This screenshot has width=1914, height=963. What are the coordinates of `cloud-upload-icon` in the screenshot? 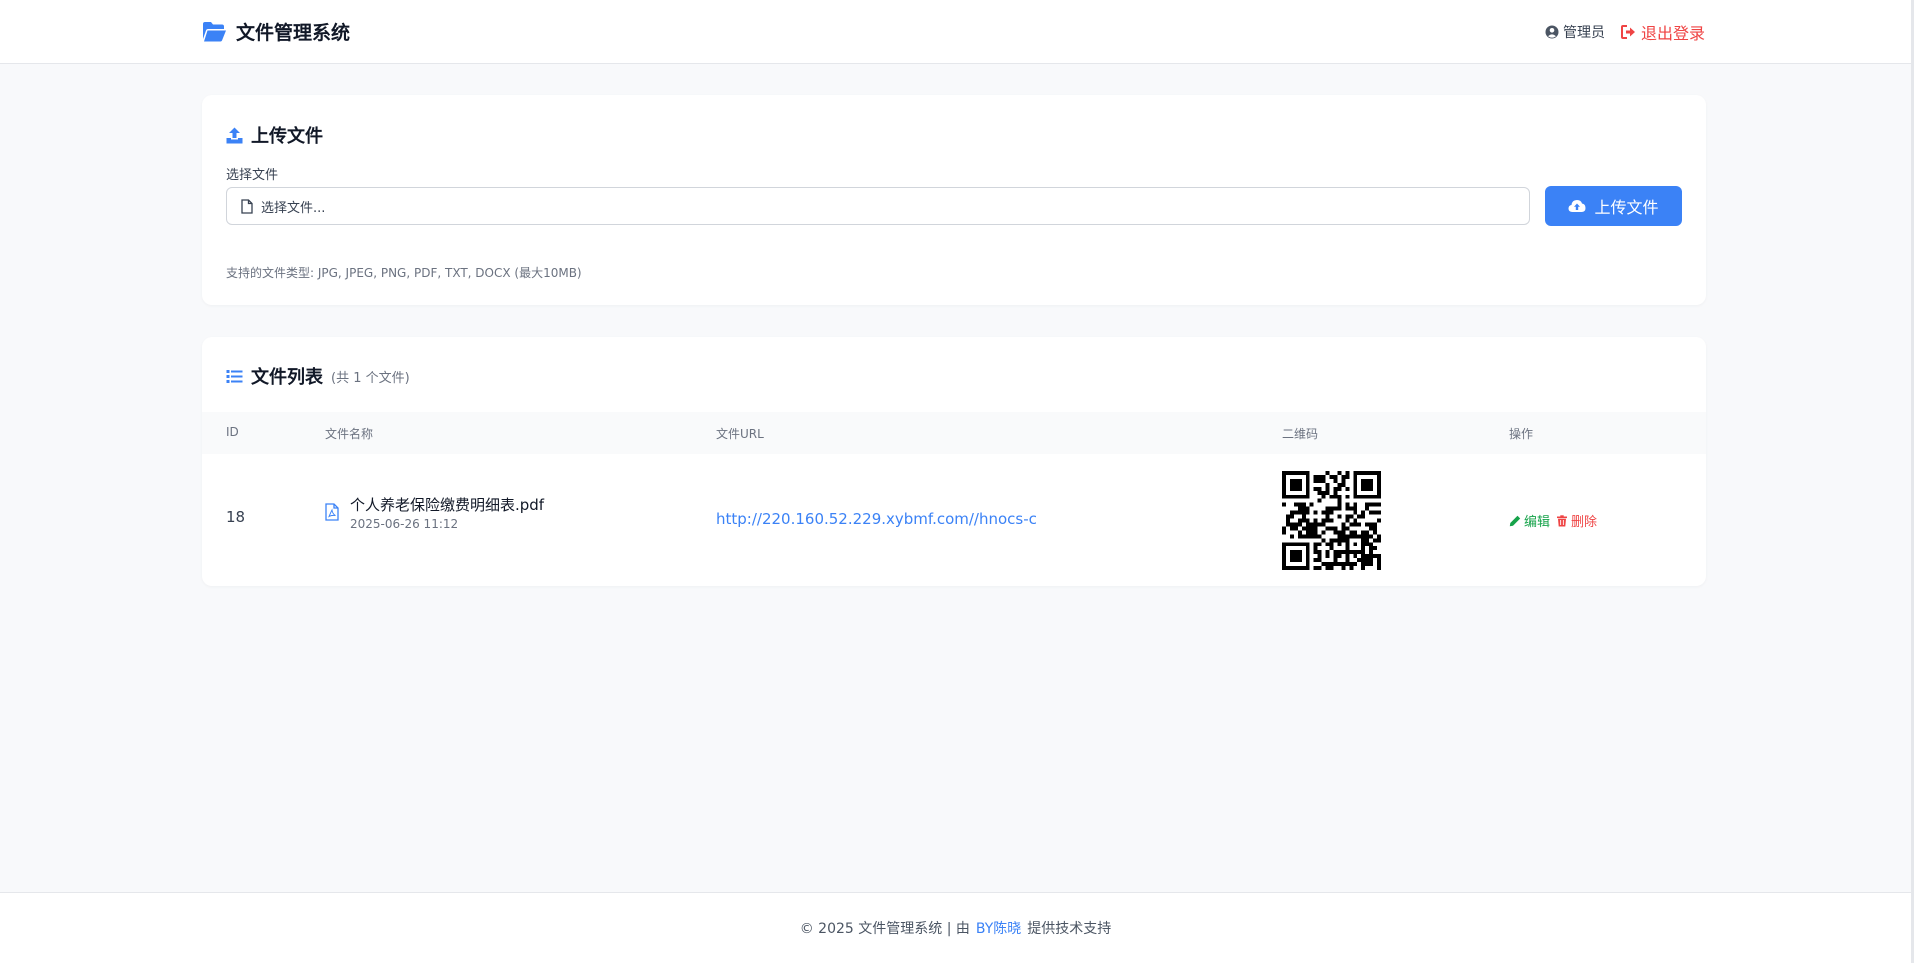 It's located at (1577, 206).